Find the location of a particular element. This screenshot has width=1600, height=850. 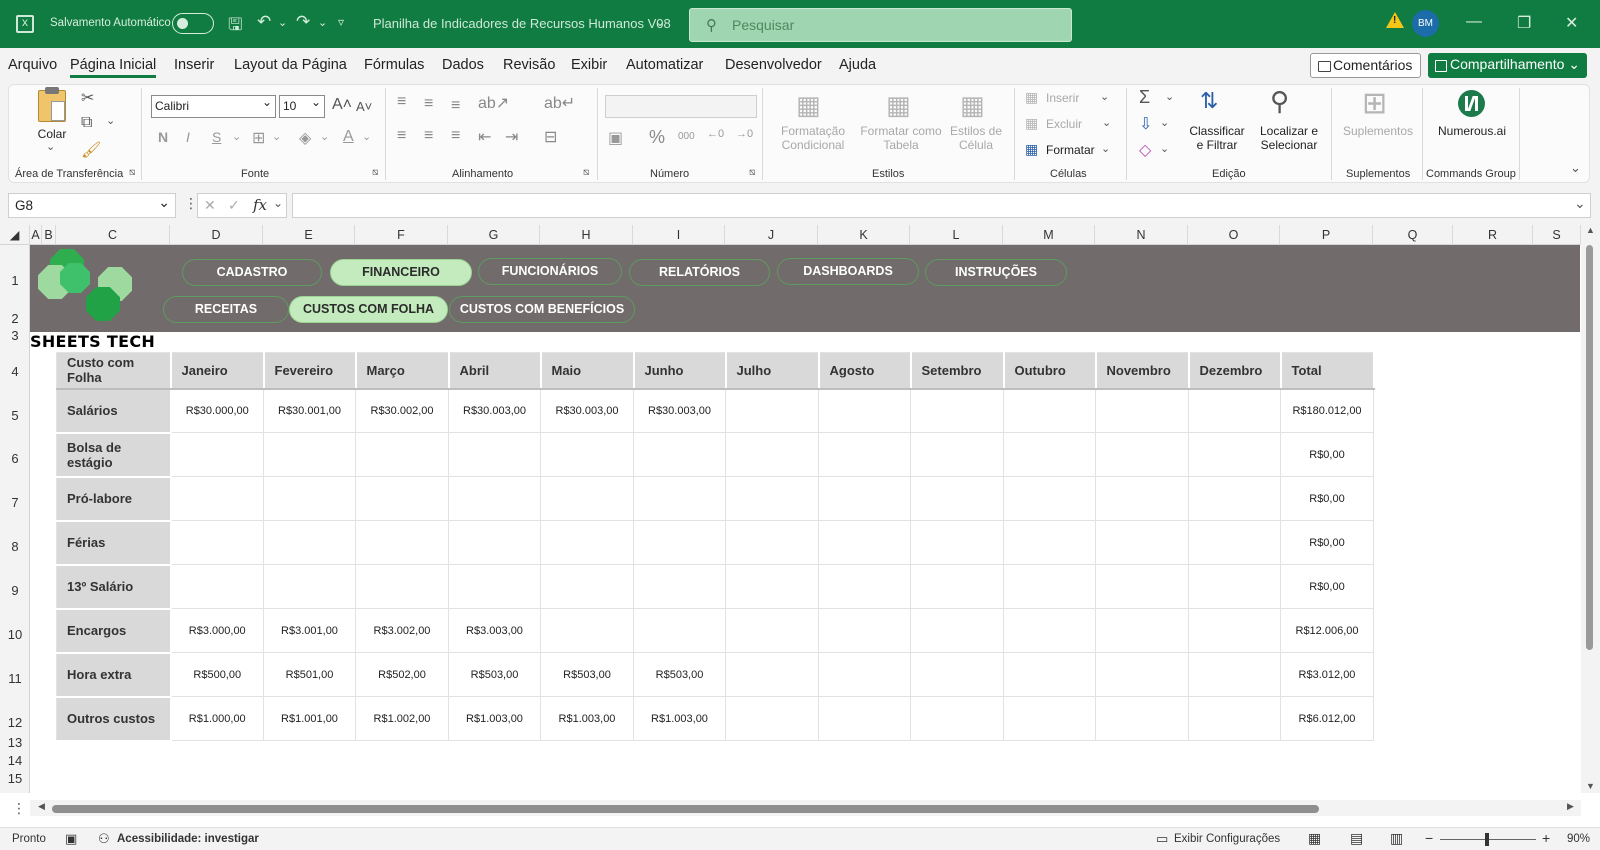

zoom-out-icon: − is located at coordinates (1429, 838).